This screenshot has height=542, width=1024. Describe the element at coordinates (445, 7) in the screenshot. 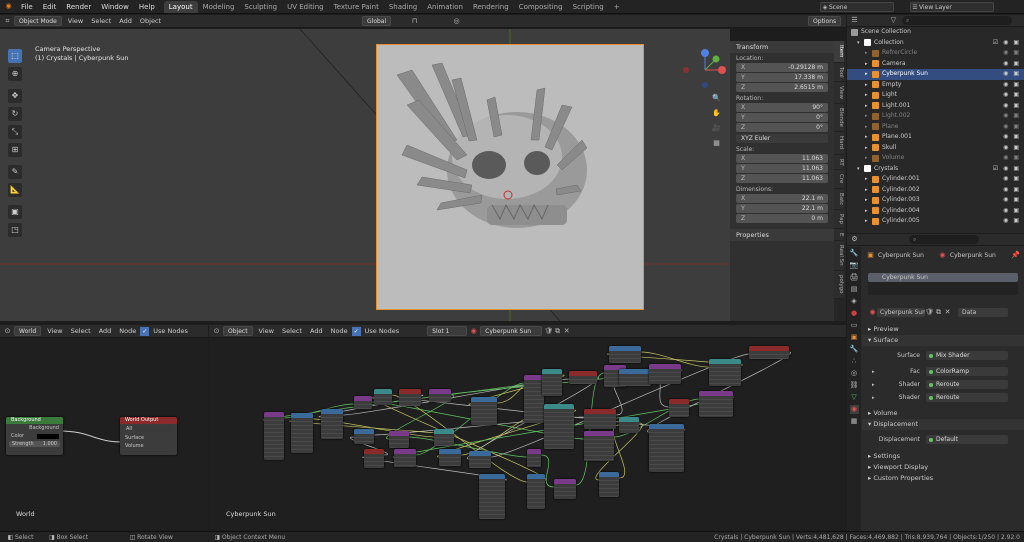

I see `tab-animation: Animation` at that location.